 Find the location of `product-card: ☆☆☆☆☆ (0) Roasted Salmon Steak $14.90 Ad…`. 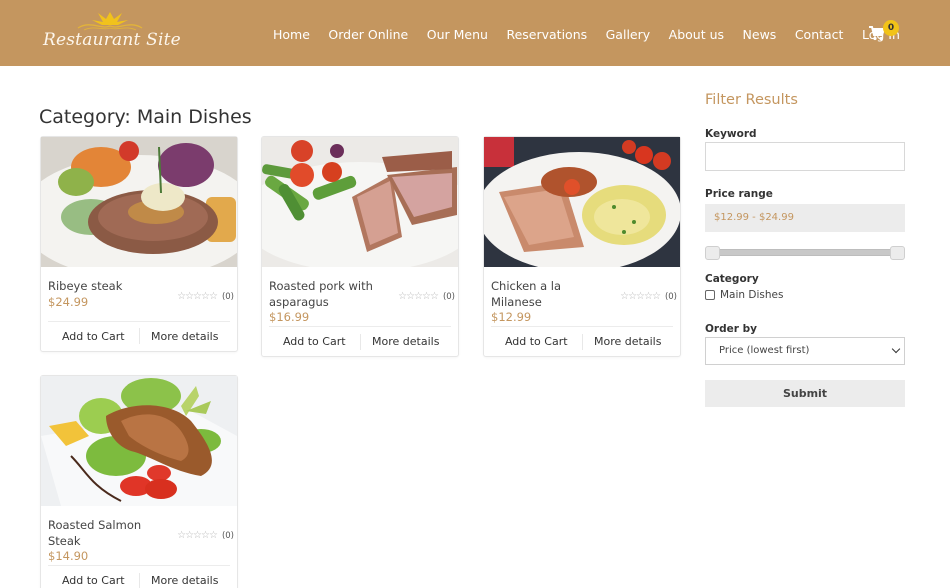

product-card: ☆☆☆☆☆ (0) Roasted Salmon Steak $14.90 Ad… is located at coordinates (139, 481).